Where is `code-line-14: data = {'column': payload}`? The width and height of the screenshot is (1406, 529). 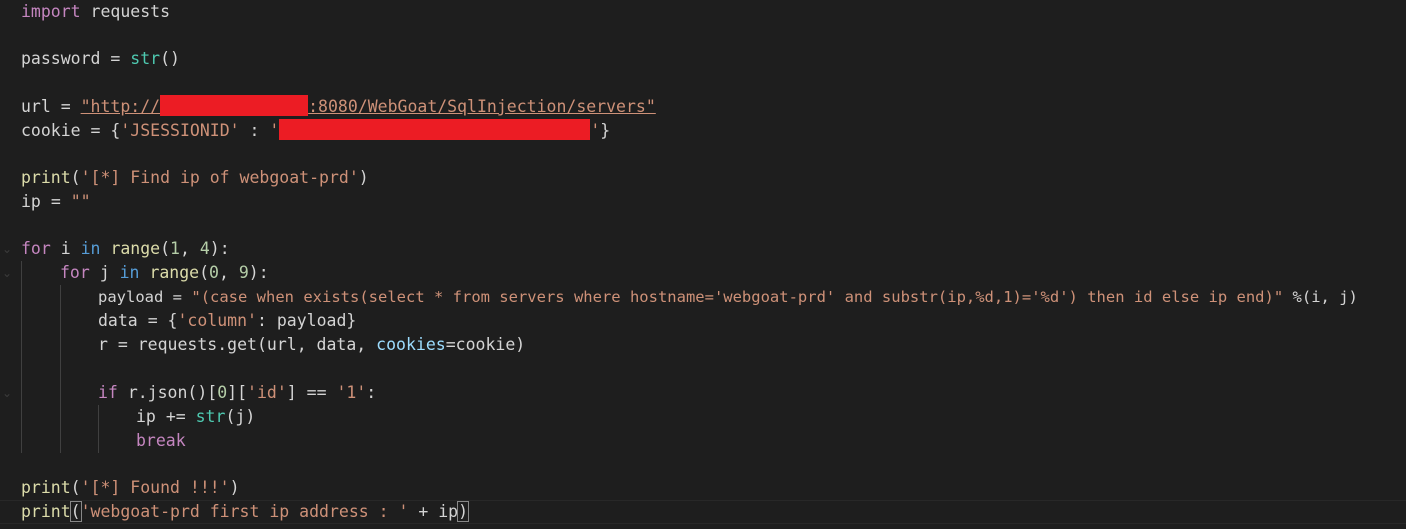 code-line-14: data = {'column': payload} is located at coordinates (227, 321).